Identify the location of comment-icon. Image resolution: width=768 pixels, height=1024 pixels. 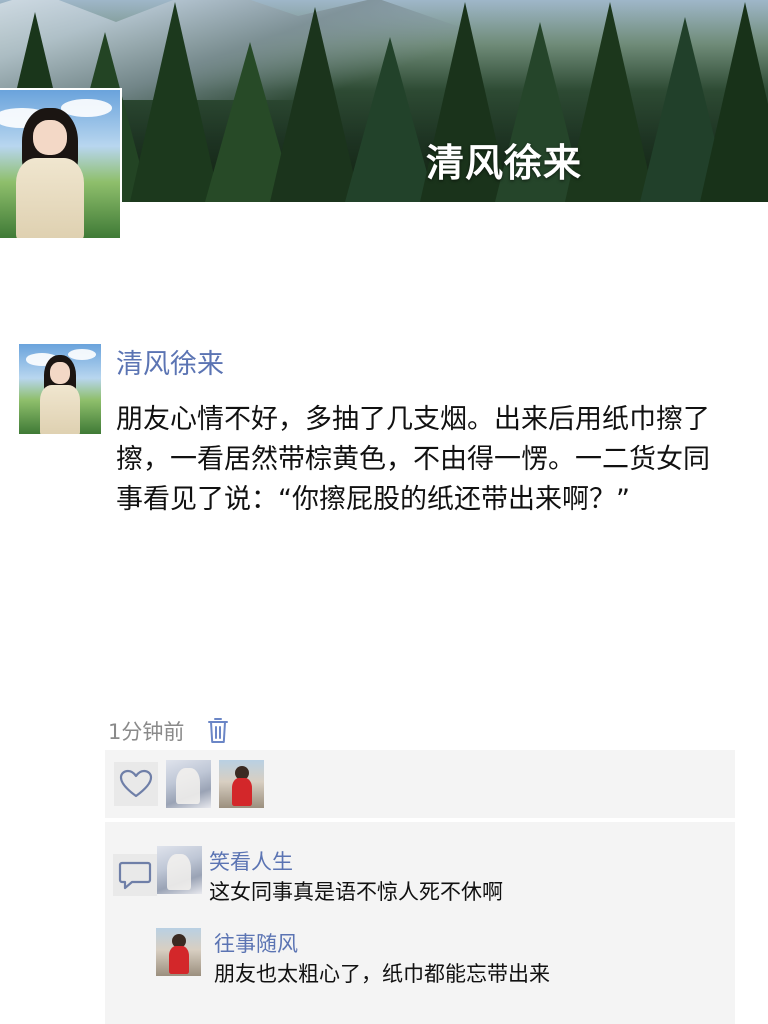
(135, 875).